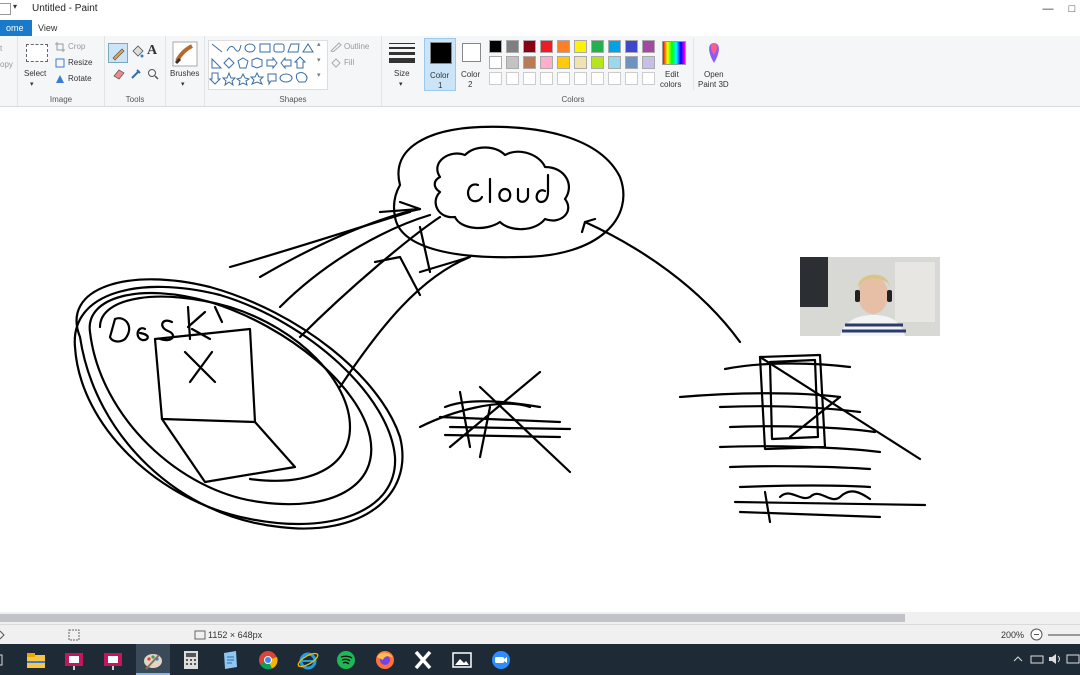  What do you see at coordinates (423, 660) in the screenshot?
I see `x-app-icon` at bounding box center [423, 660].